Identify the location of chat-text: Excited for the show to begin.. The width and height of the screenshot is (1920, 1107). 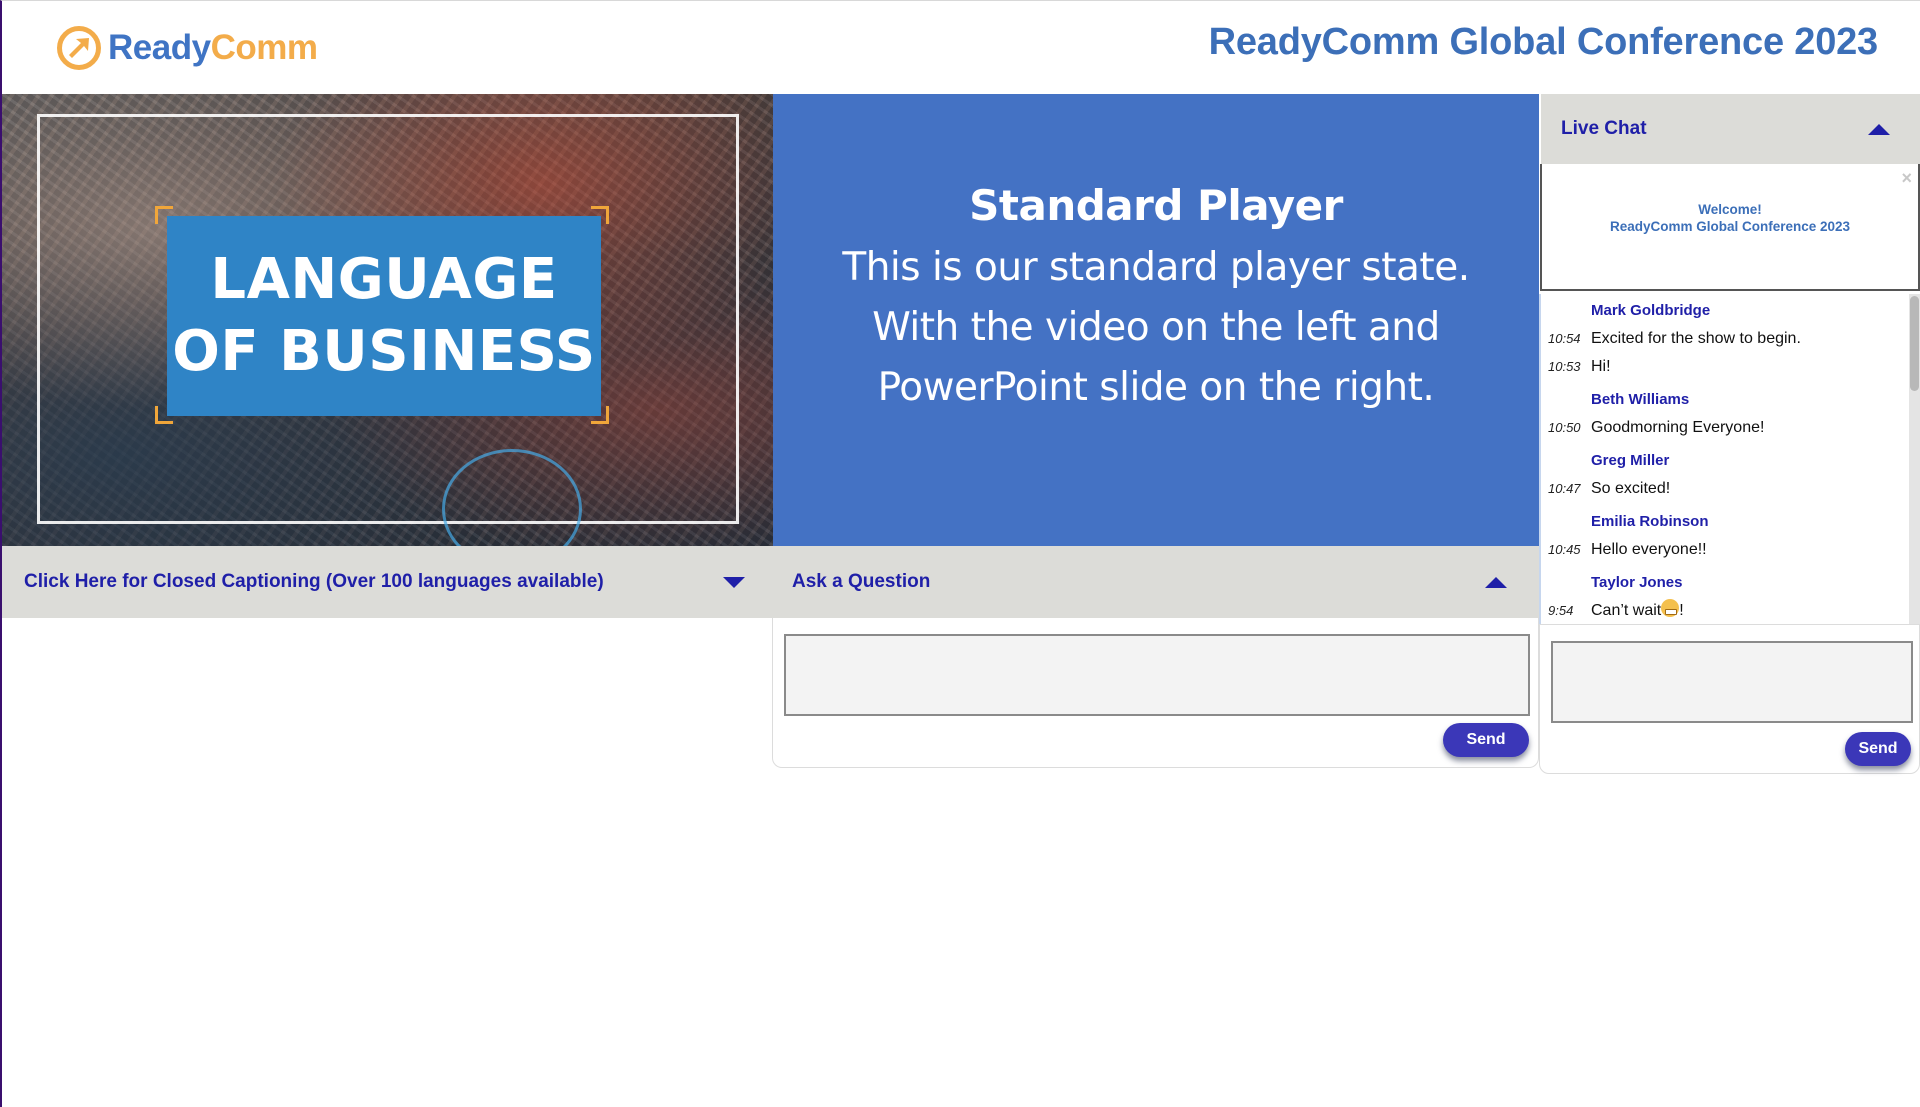
(1696, 338).